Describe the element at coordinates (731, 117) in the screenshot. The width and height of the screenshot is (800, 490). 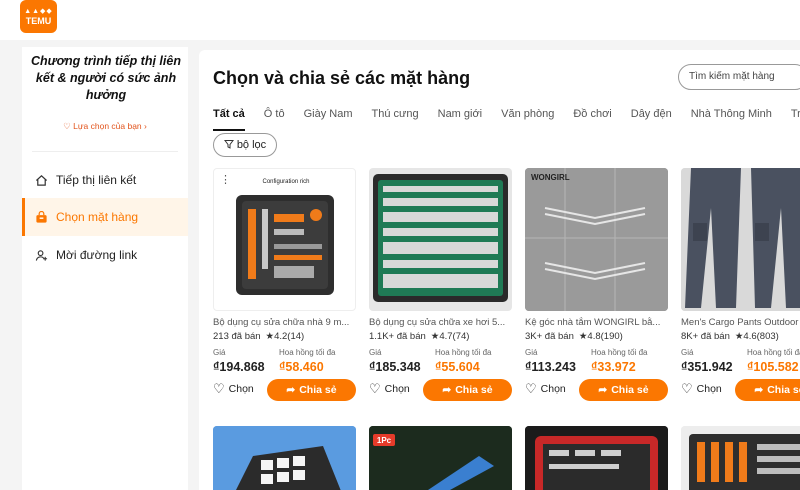
I see `tab-smart-home: Nhà Thông Minh` at that location.